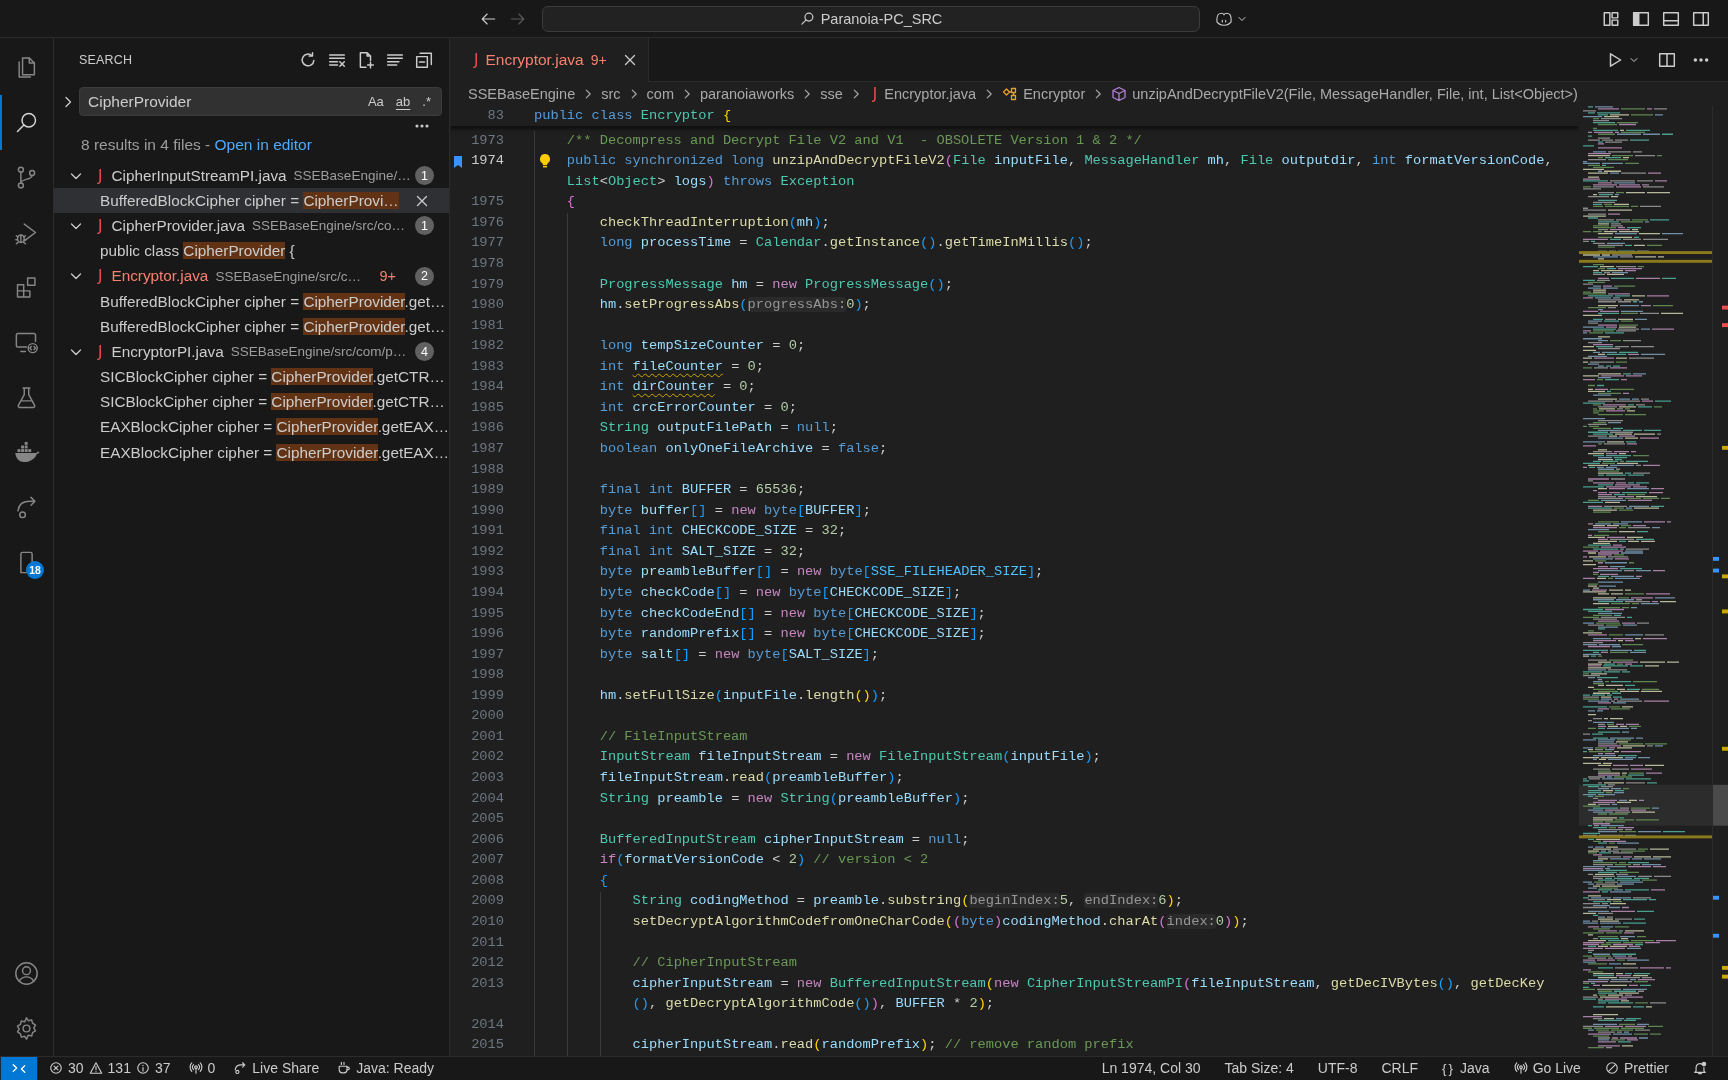  I want to click on code-line: int crcErrorCounter = 0;, so click(698, 407).